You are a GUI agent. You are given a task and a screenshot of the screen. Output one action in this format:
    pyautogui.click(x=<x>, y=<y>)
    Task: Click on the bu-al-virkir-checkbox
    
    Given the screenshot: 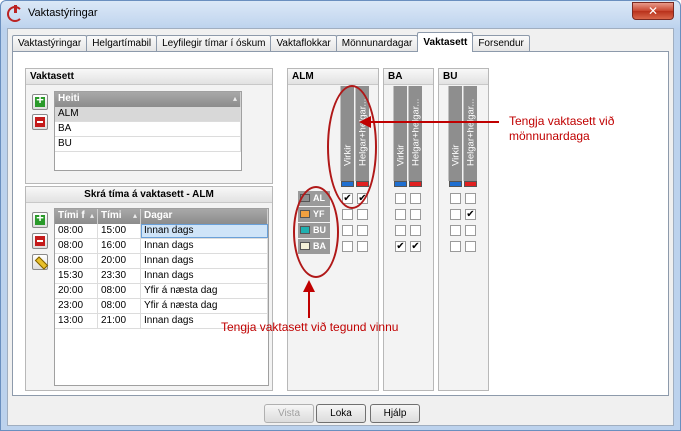 What is the action you would take?
    pyautogui.click(x=455, y=198)
    